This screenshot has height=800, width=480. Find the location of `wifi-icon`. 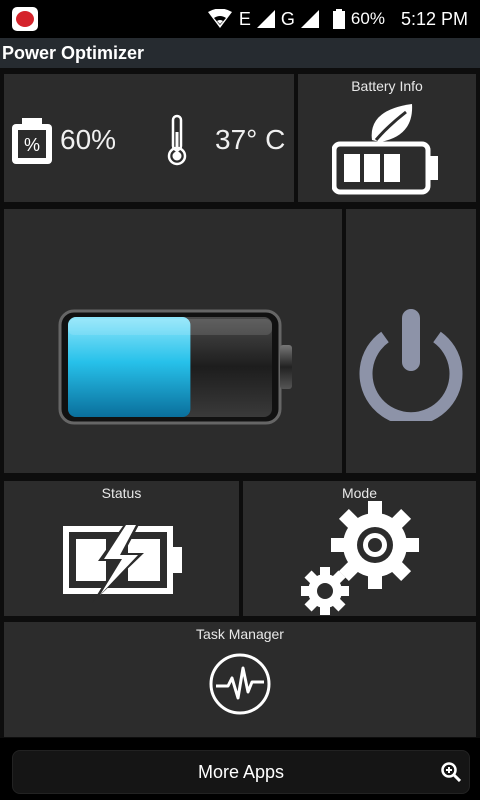

wifi-icon is located at coordinates (219, 18).